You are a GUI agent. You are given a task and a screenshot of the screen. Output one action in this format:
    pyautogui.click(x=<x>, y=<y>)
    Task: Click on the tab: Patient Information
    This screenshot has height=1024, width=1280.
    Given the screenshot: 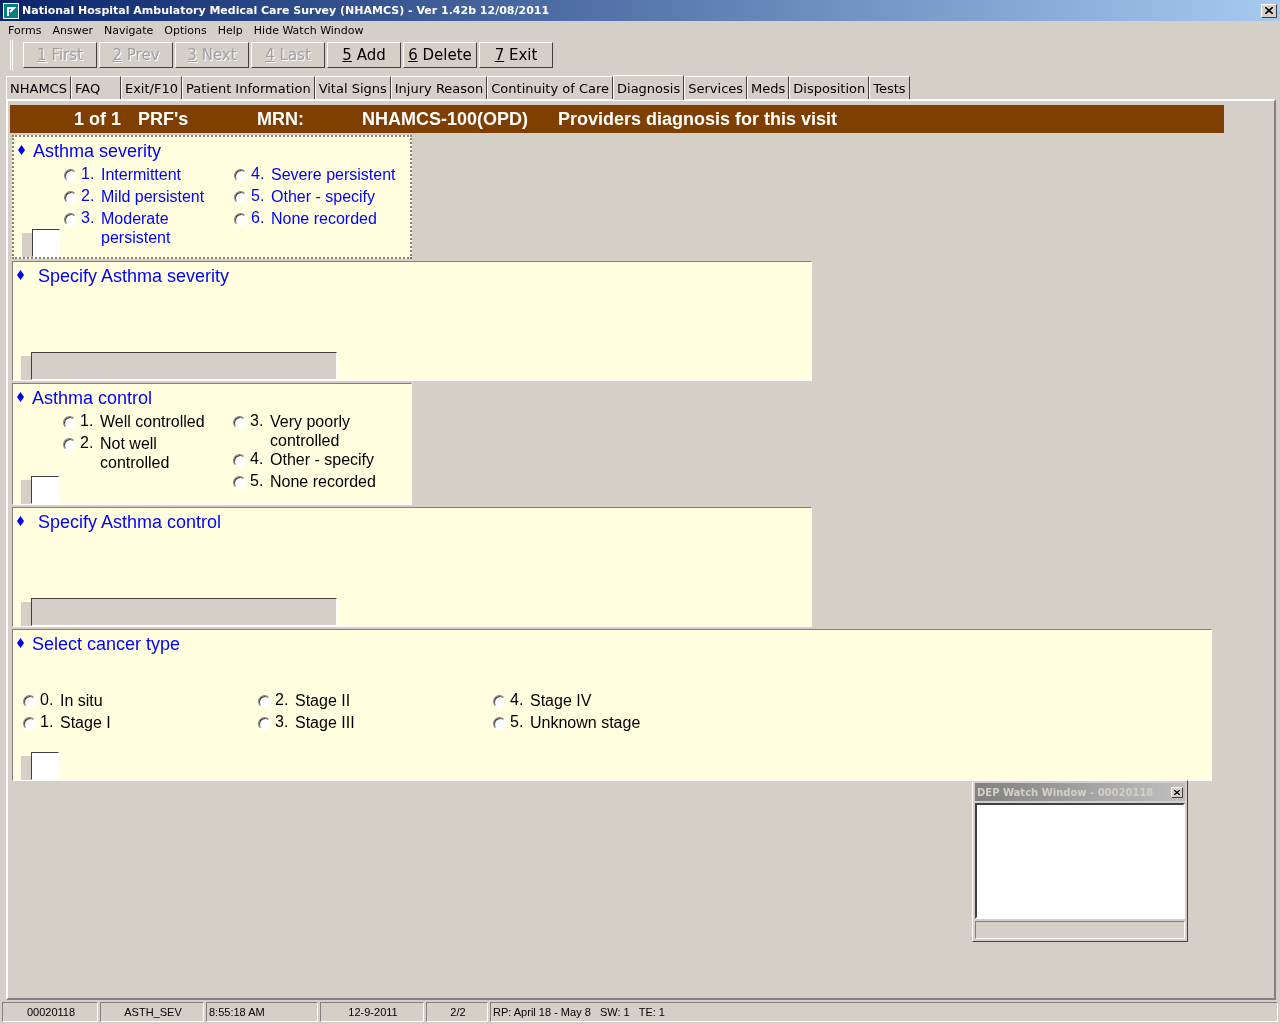 What is the action you would take?
    pyautogui.click(x=248, y=87)
    